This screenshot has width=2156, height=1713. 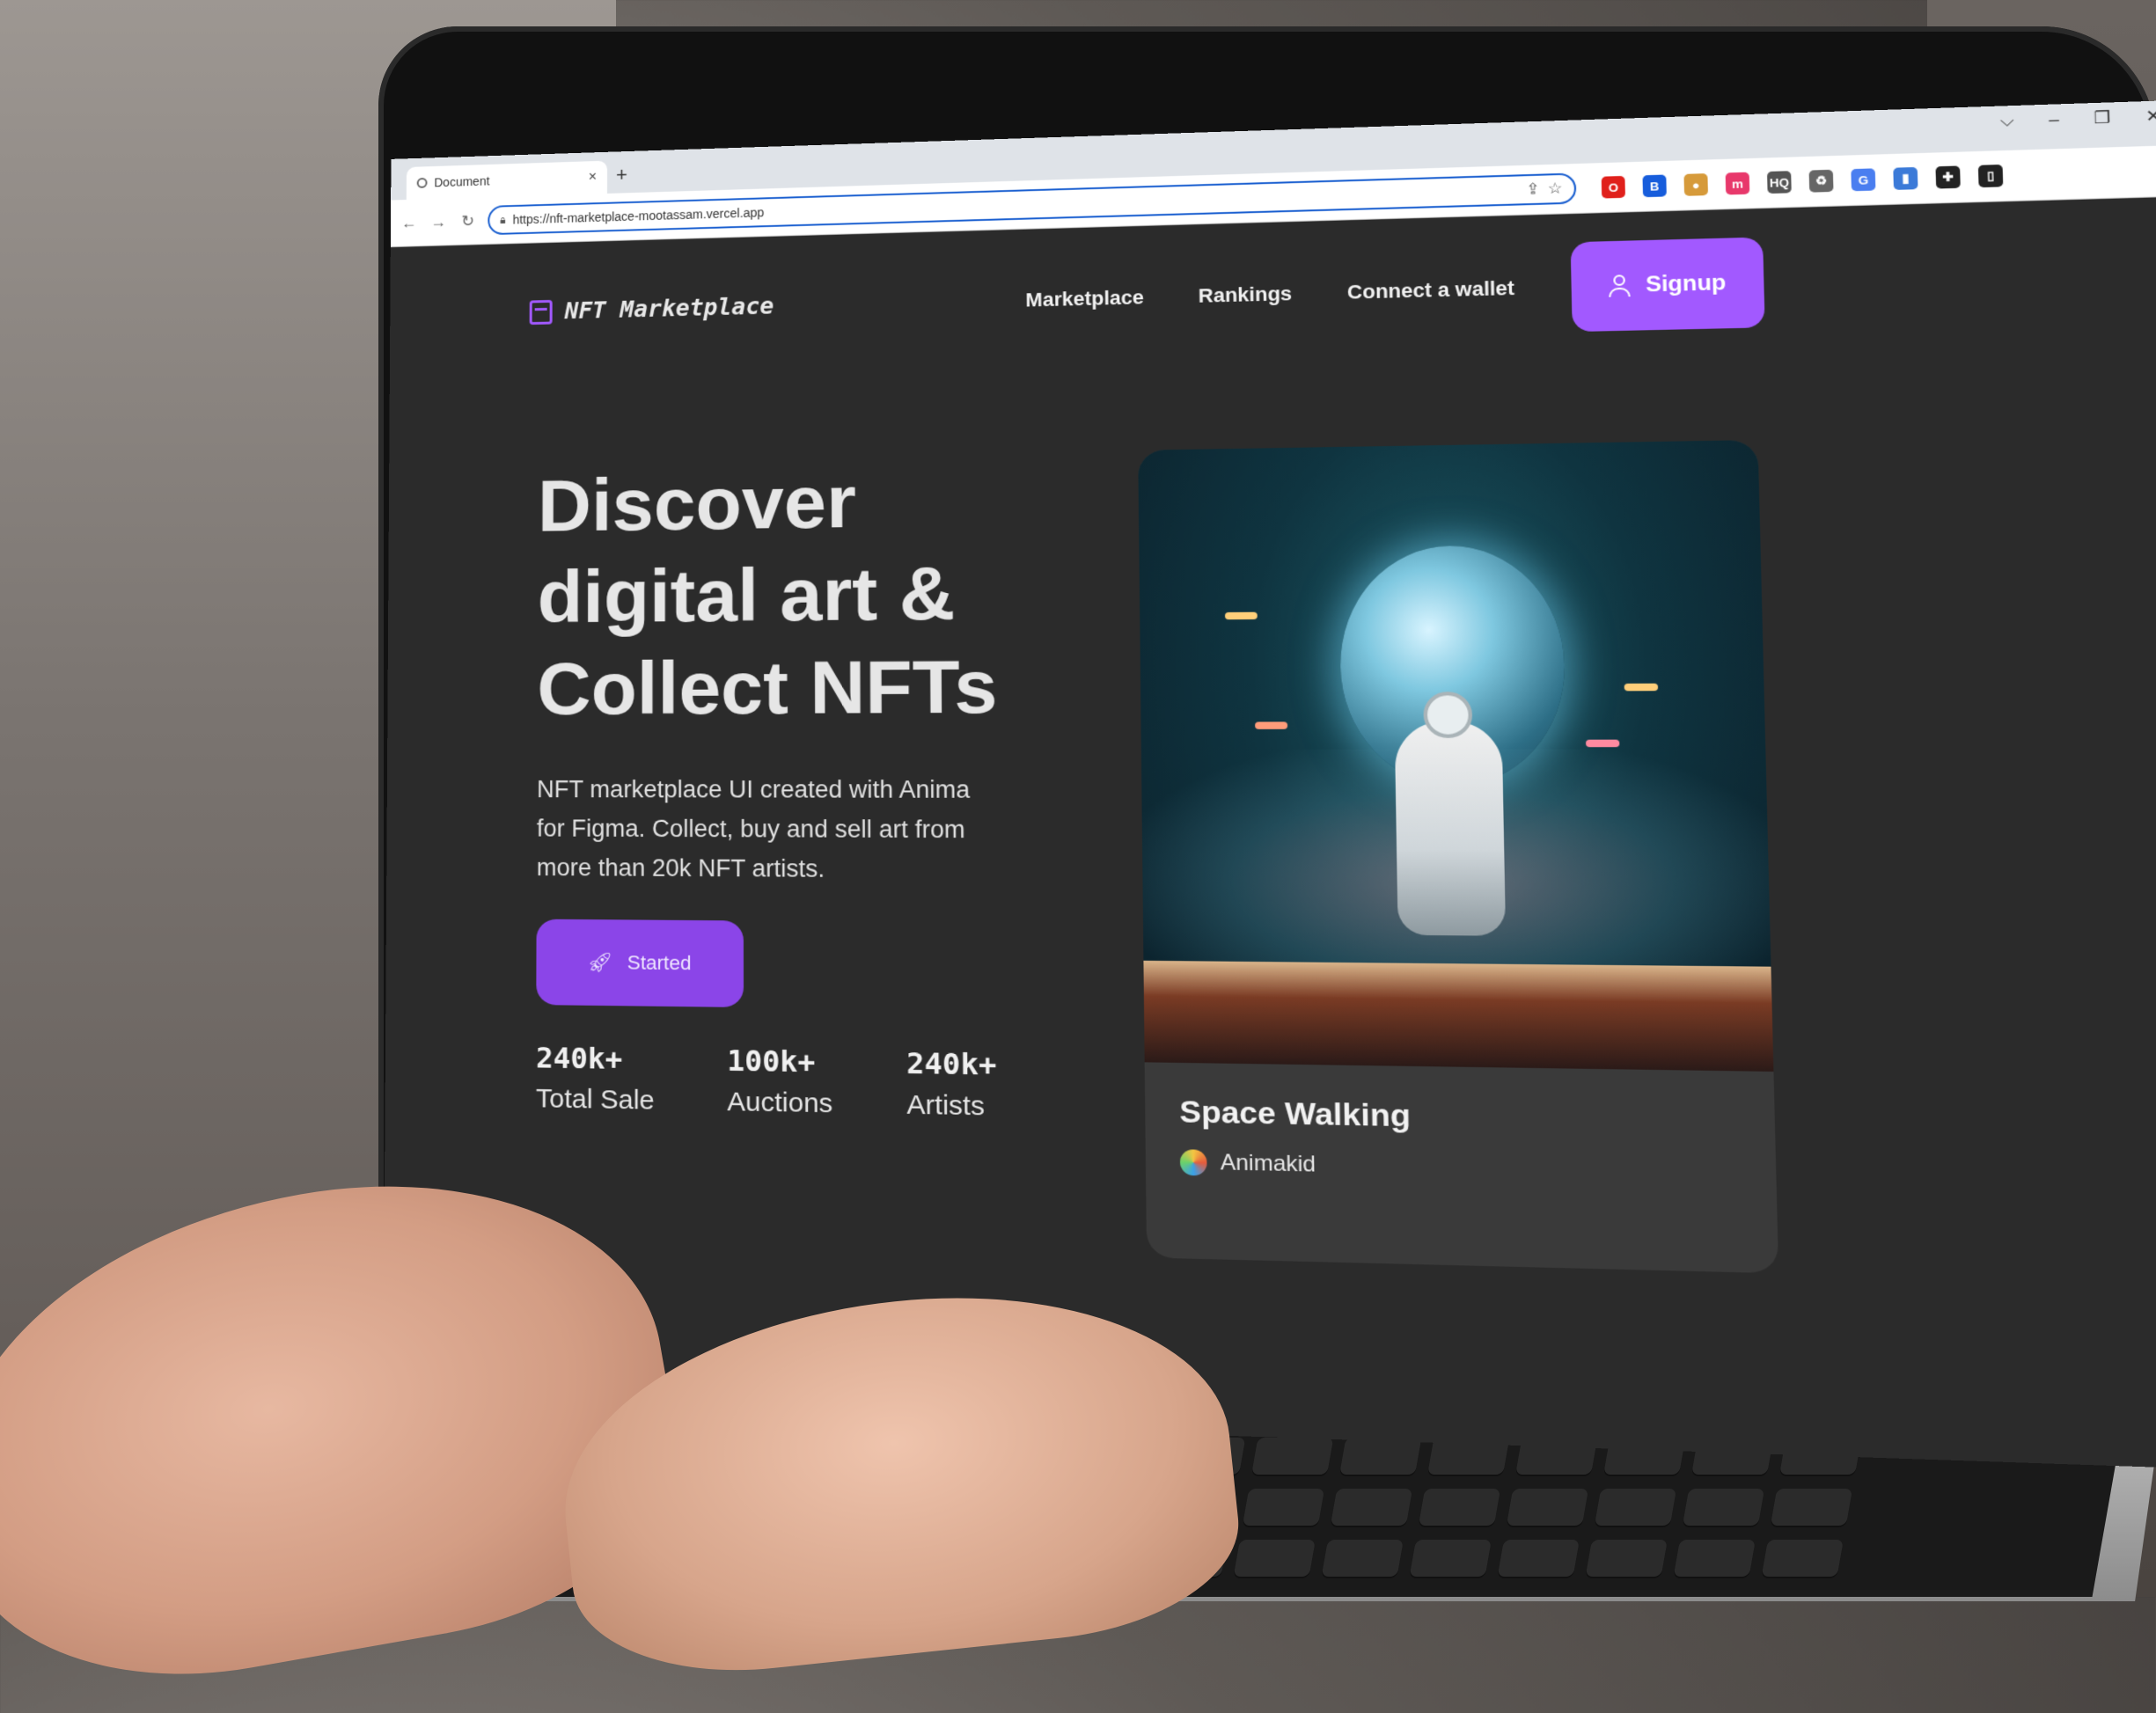 I want to click on stat-auctions: 100k+ Auctions, so click(x=780, y=1081).